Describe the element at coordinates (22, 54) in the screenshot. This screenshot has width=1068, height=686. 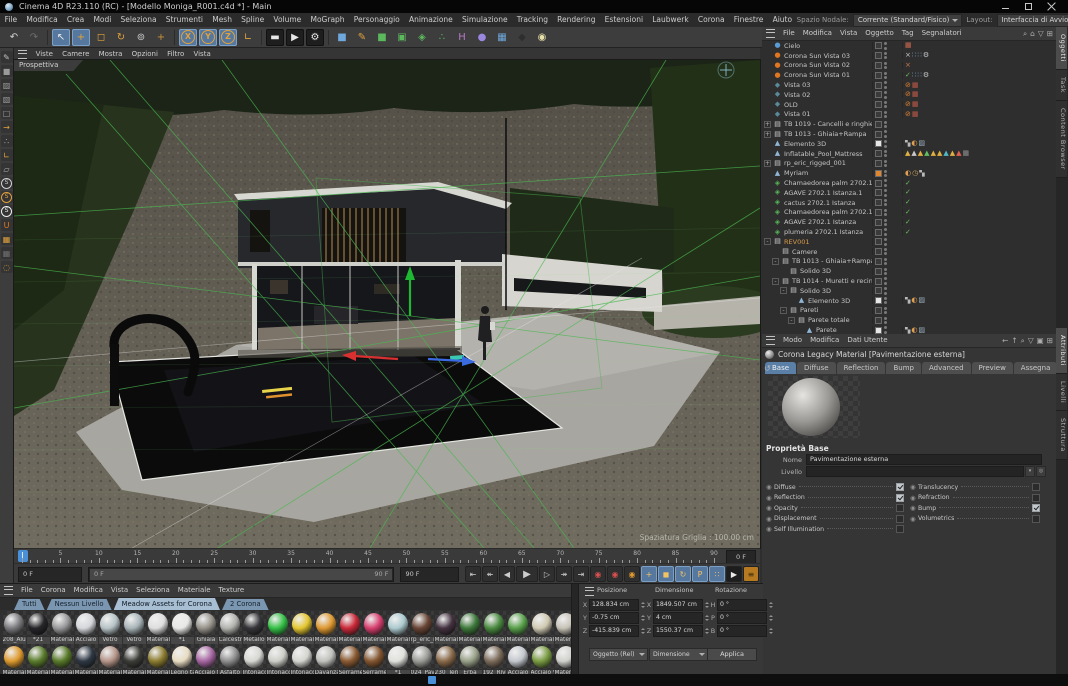
I see `viewport-menu-icon` at that location.